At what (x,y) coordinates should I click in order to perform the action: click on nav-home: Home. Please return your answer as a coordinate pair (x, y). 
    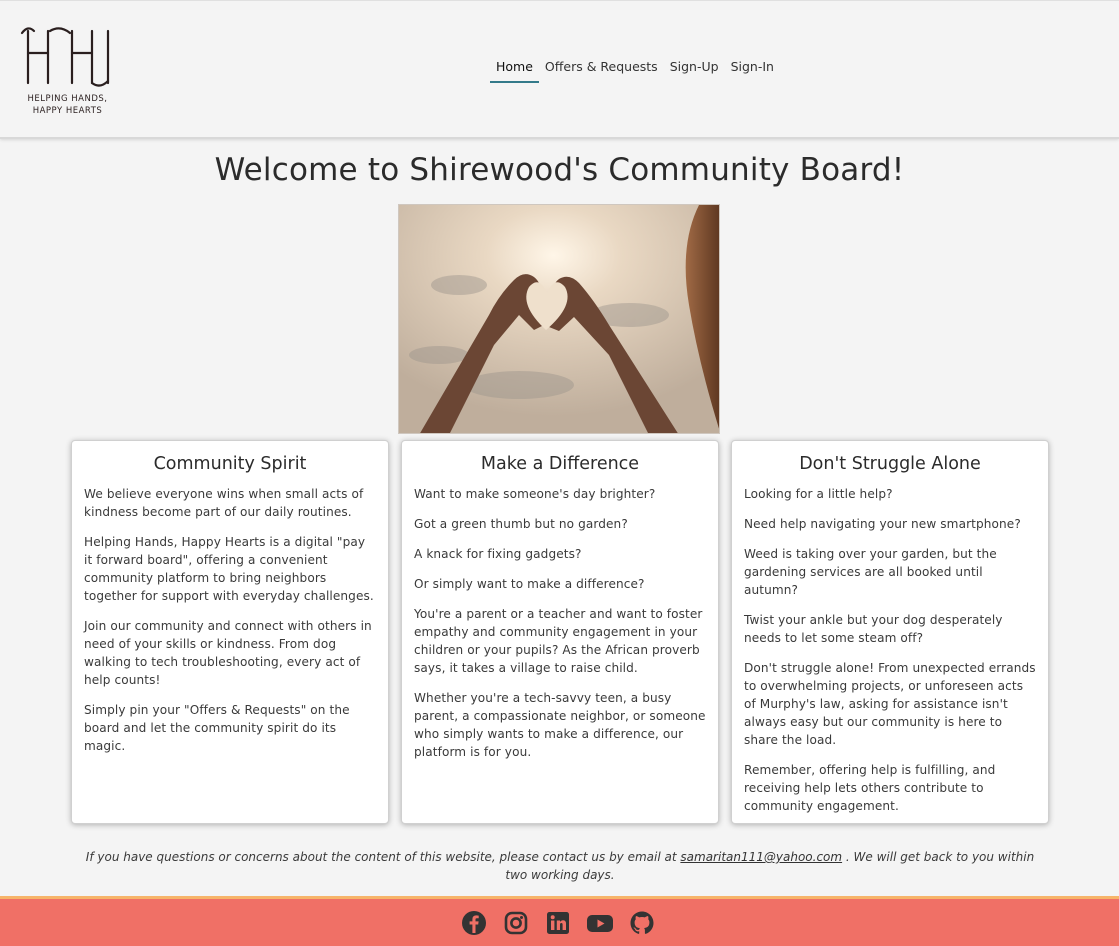
    Looking at the image, I should click on (514, 67).